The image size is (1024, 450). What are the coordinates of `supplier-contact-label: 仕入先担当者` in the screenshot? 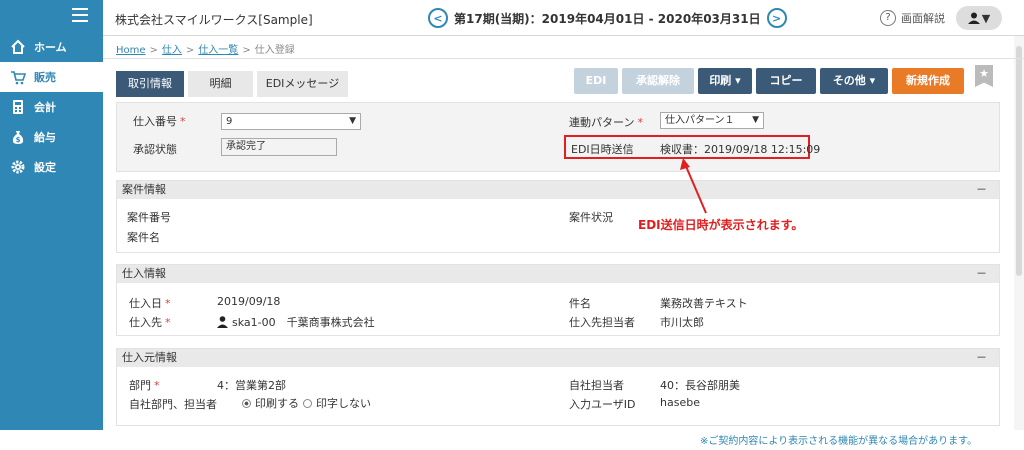 It's located at (602, 322).